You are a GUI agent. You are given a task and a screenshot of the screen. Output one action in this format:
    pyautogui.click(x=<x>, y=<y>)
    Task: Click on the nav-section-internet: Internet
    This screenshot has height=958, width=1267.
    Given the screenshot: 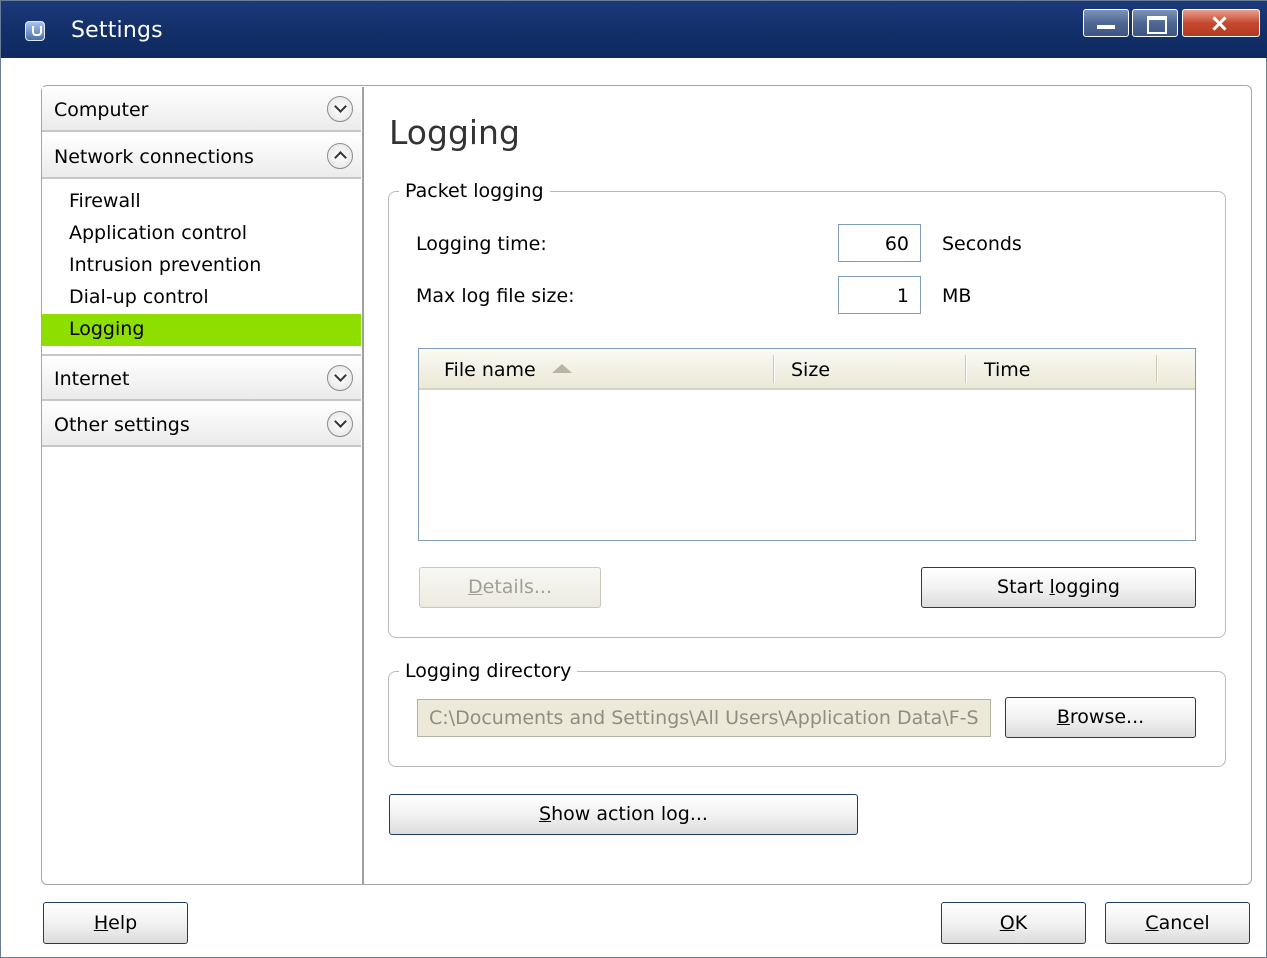 What is the action you would take?
    pyautogui.click(x=201, y=378)
    